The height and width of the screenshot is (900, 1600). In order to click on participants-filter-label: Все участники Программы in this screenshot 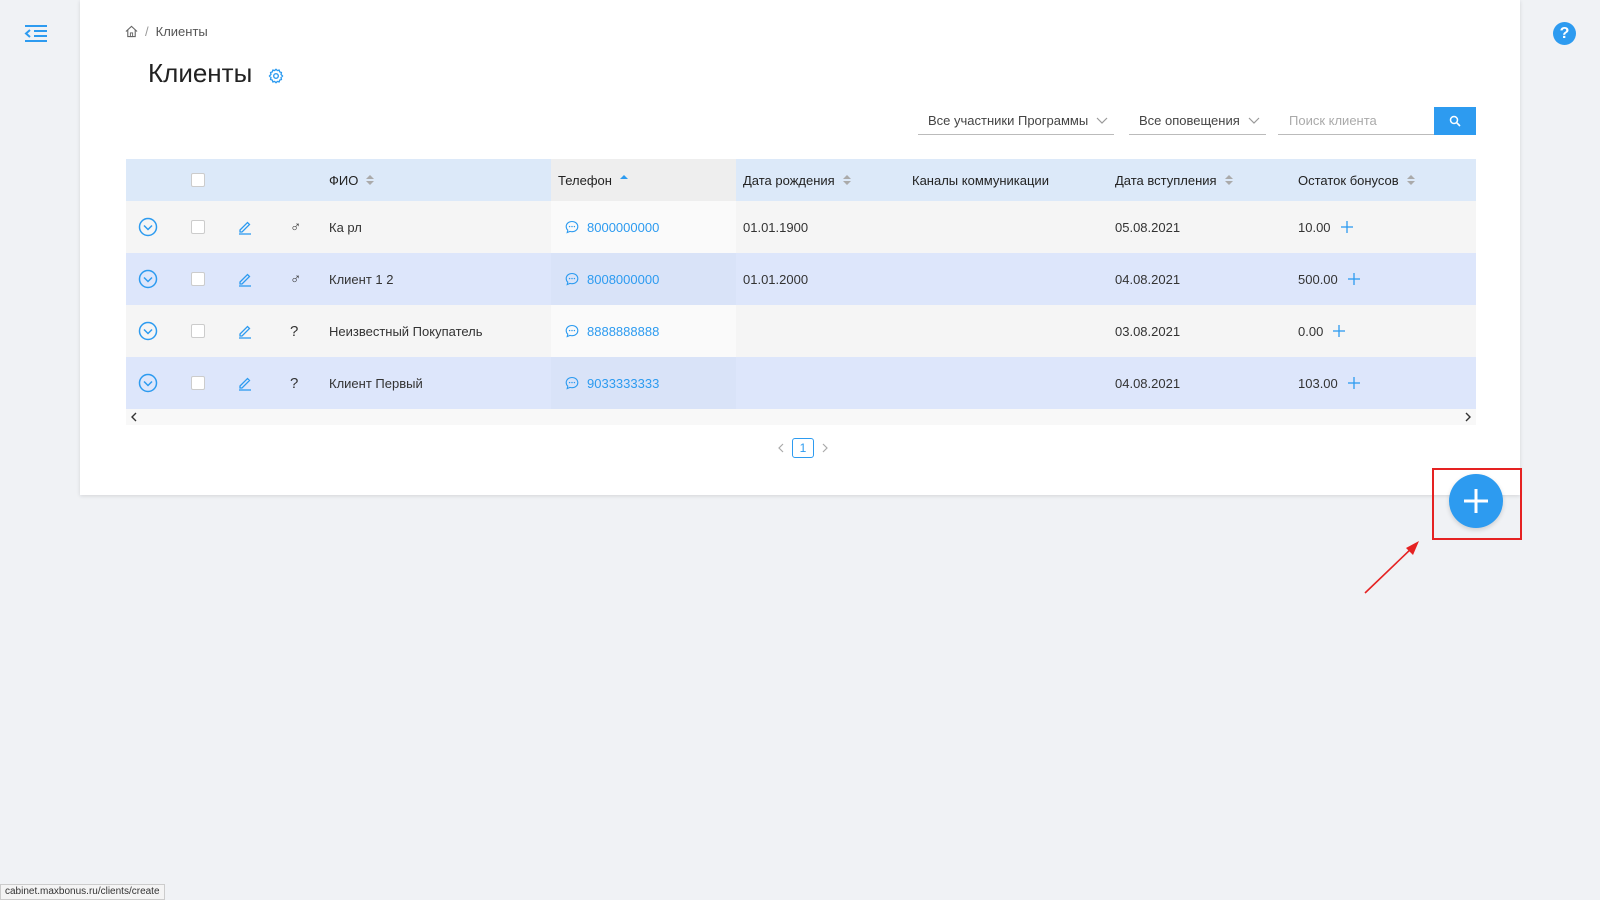, I will do `click(1008, 120)`.